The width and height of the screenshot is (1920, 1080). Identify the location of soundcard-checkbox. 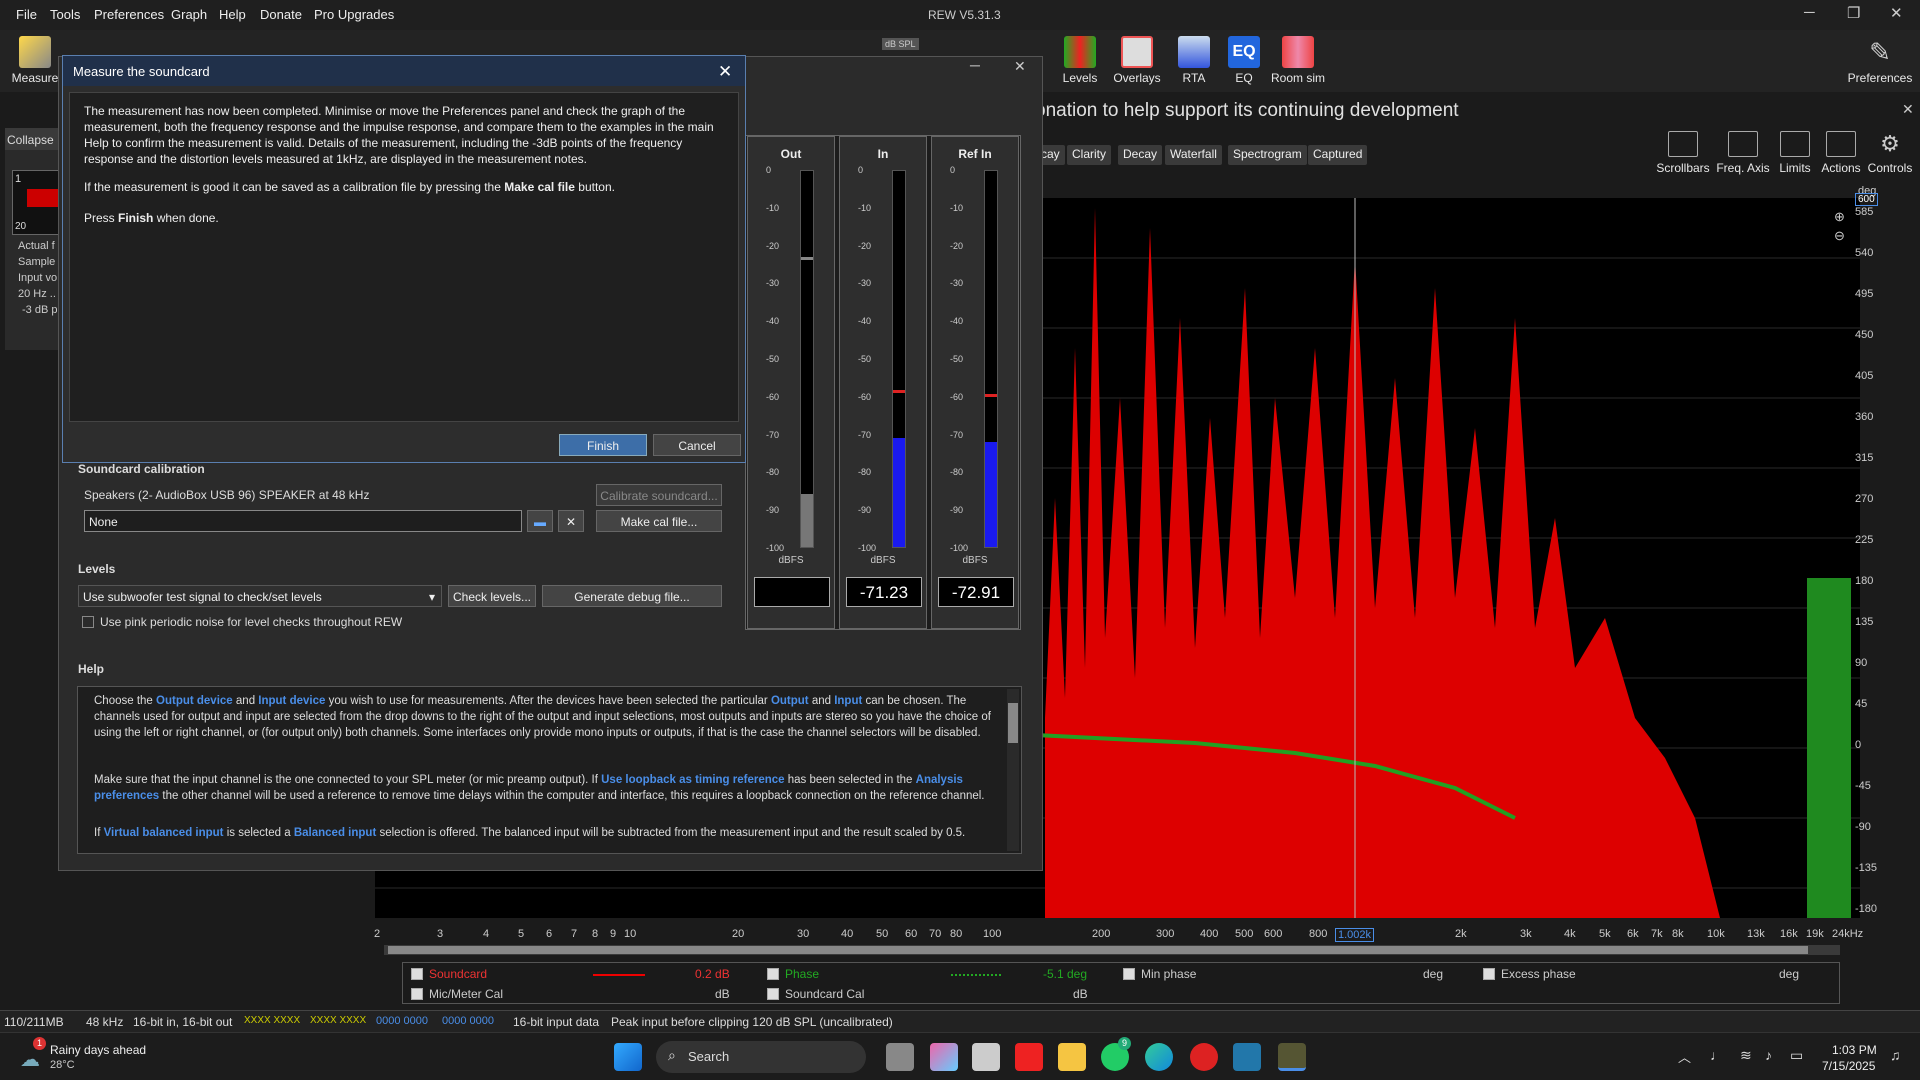
(417, 974).